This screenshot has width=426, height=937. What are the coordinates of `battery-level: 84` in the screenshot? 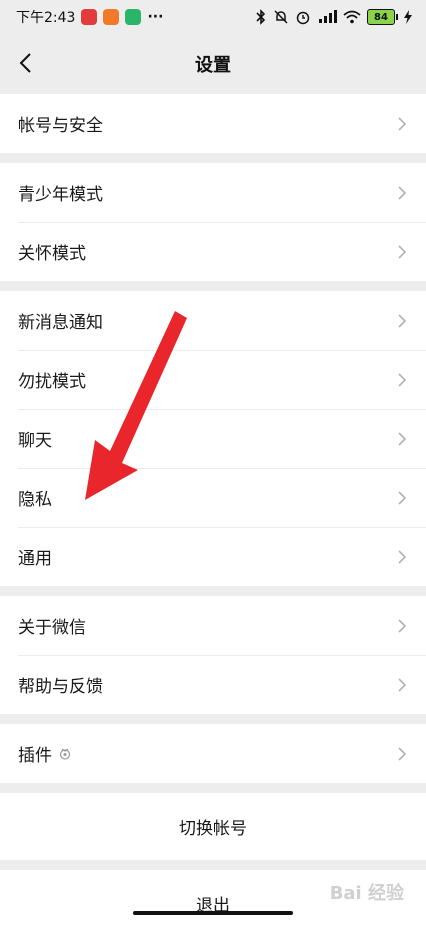 It's located at (381, 17).